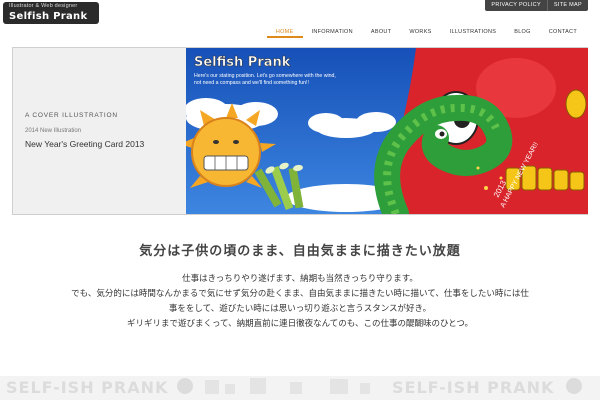 Image resolution: width=600 pixels, height=400 pixels. What do you see at coordinates (567, 5) in the screenshot?
I see `site-map-link: SITE MAP` at bounding box center [567, 5].